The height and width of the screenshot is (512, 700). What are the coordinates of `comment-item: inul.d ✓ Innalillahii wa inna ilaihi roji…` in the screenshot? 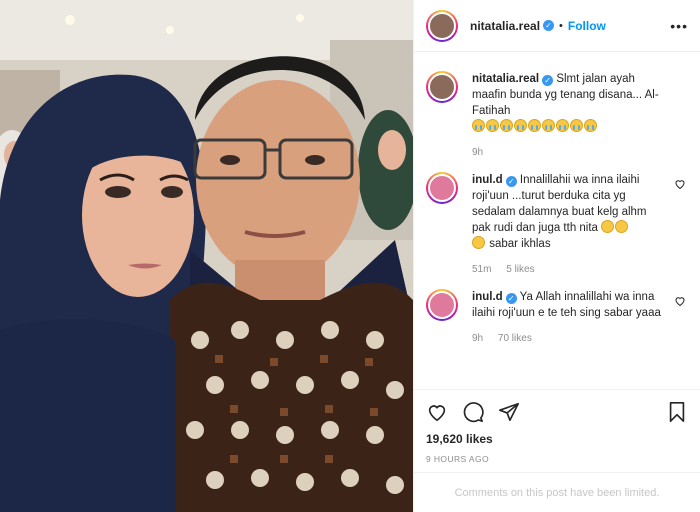 It's located at (556, 223).